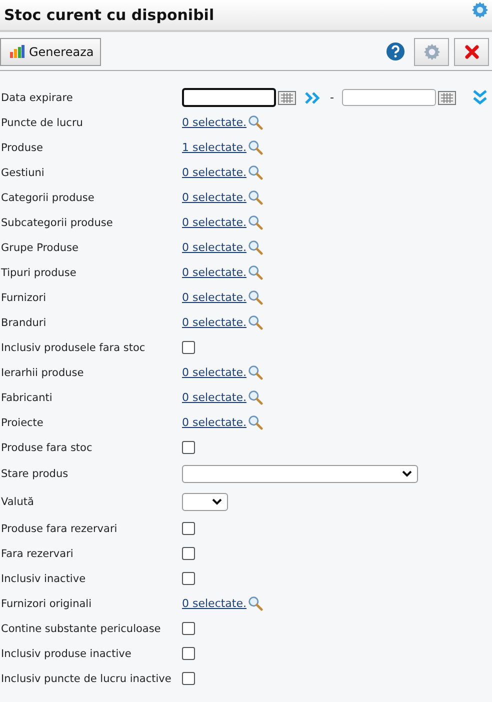 This screenshot has height=702, width=492. I want to click on field-label: Tipuri produse, so click(39, 272).